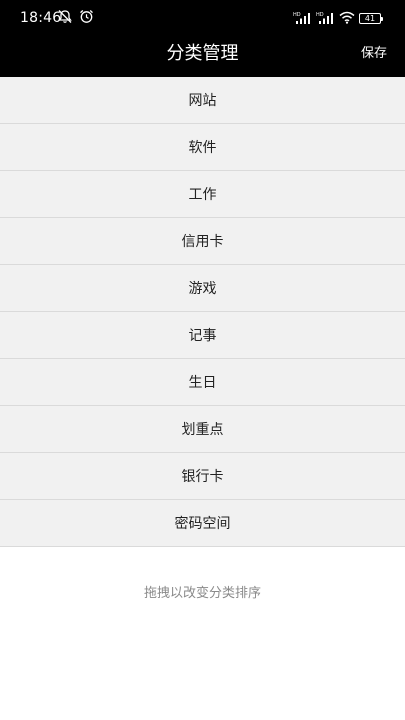  What do you see at coordinates (371, 18) in the screenshot?
I see `battery-icon: 41` at bounding box center [371, 18].